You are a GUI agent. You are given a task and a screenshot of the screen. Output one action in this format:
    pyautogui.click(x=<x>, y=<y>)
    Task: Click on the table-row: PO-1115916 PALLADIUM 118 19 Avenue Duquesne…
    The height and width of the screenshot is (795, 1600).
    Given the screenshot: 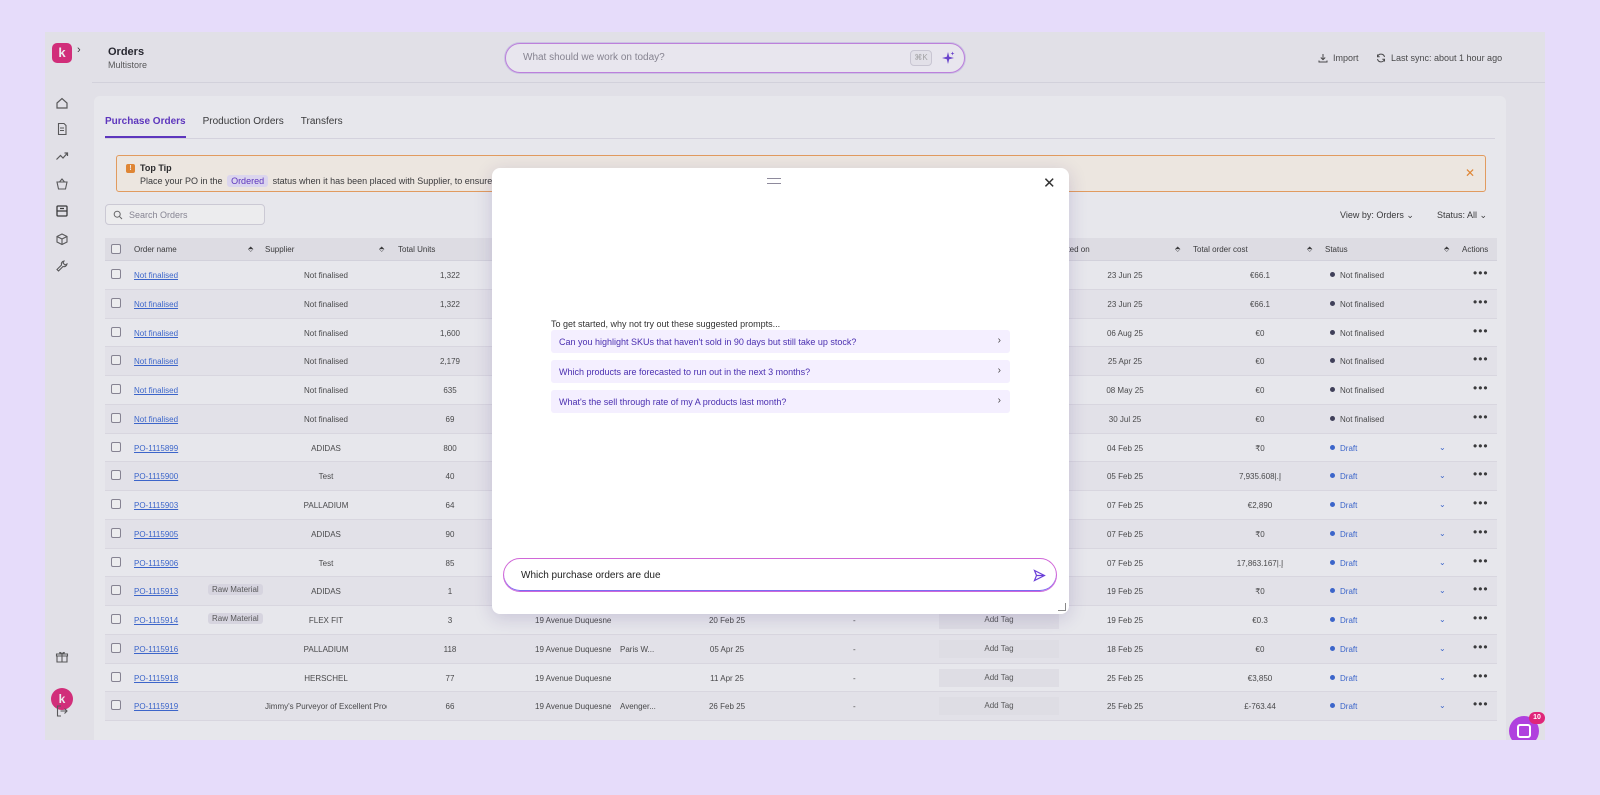 What is the action you would take?
    pyautogui.click(x=801, y=649)
    